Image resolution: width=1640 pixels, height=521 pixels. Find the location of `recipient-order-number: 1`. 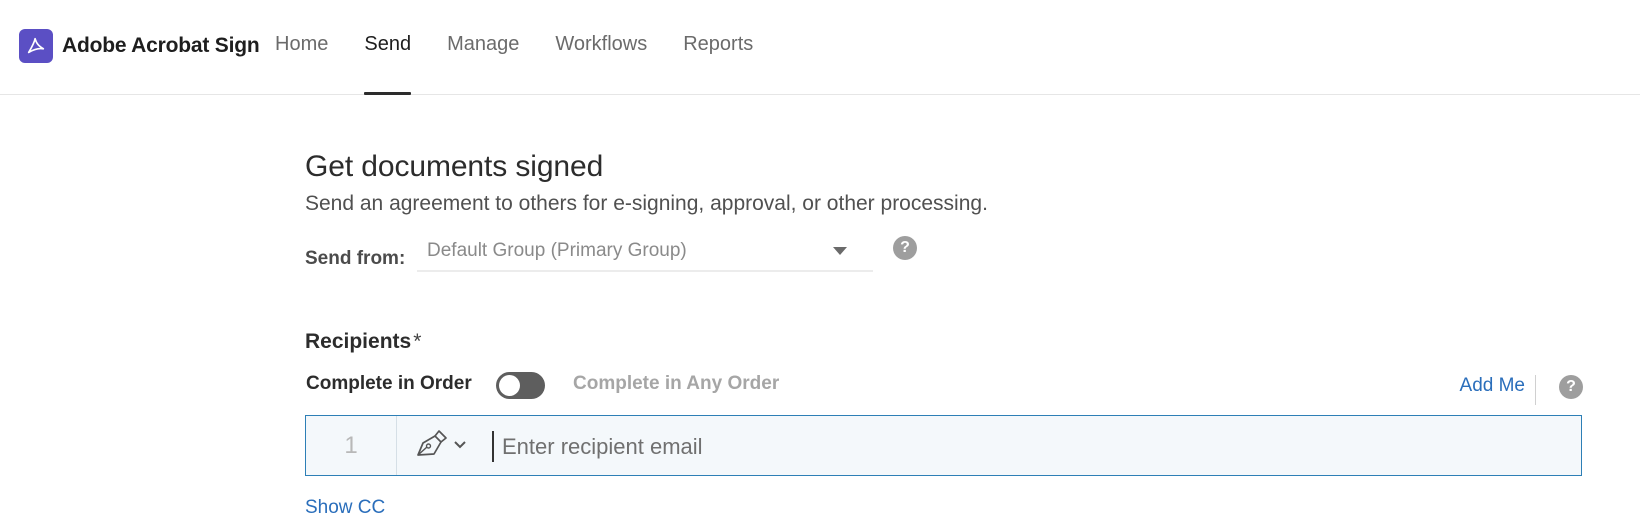

recipient-order-number: 1 is located at coordinates (351, 445).